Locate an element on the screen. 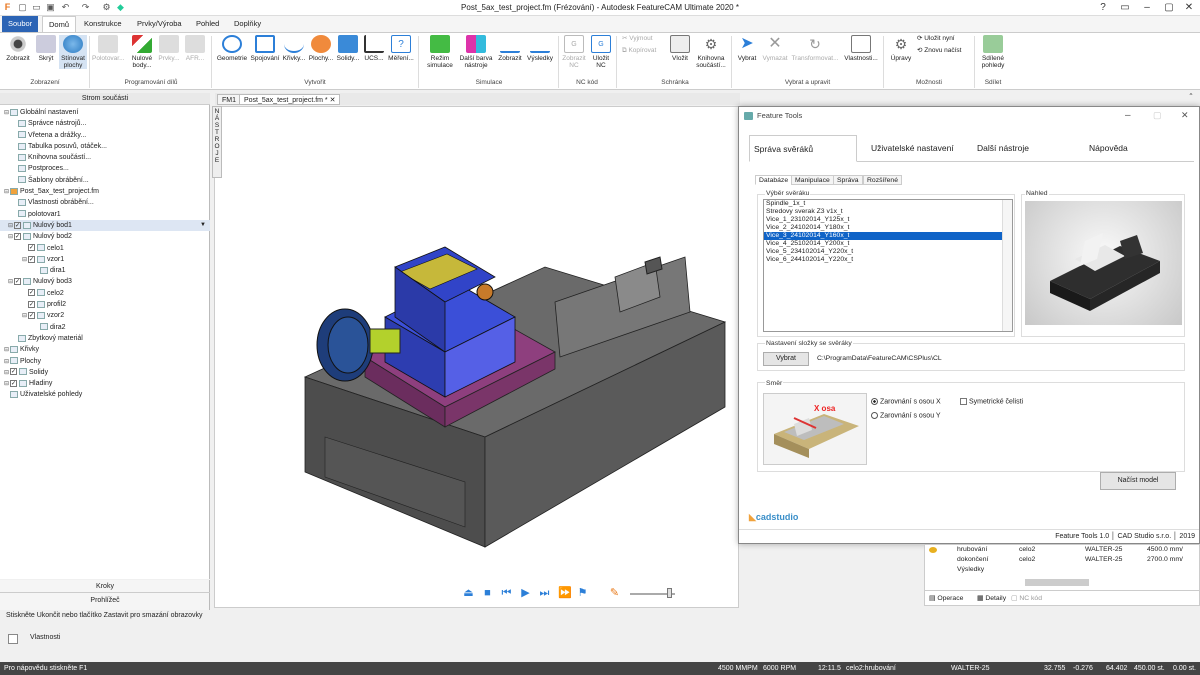 The height and width of the screenshot is (675, 1200). steps-tab: Kroky is located at coordinates (105, 587).